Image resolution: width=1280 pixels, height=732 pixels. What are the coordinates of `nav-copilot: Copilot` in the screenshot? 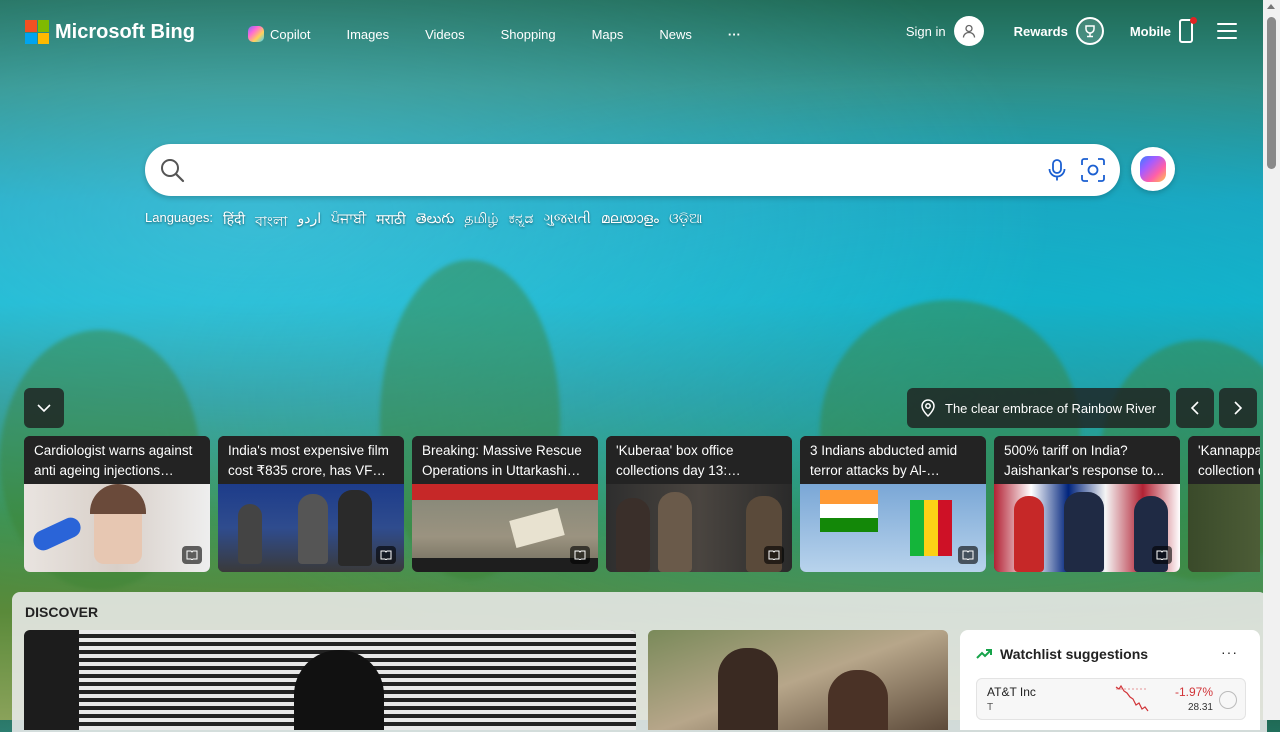 It's located at (279, 34).